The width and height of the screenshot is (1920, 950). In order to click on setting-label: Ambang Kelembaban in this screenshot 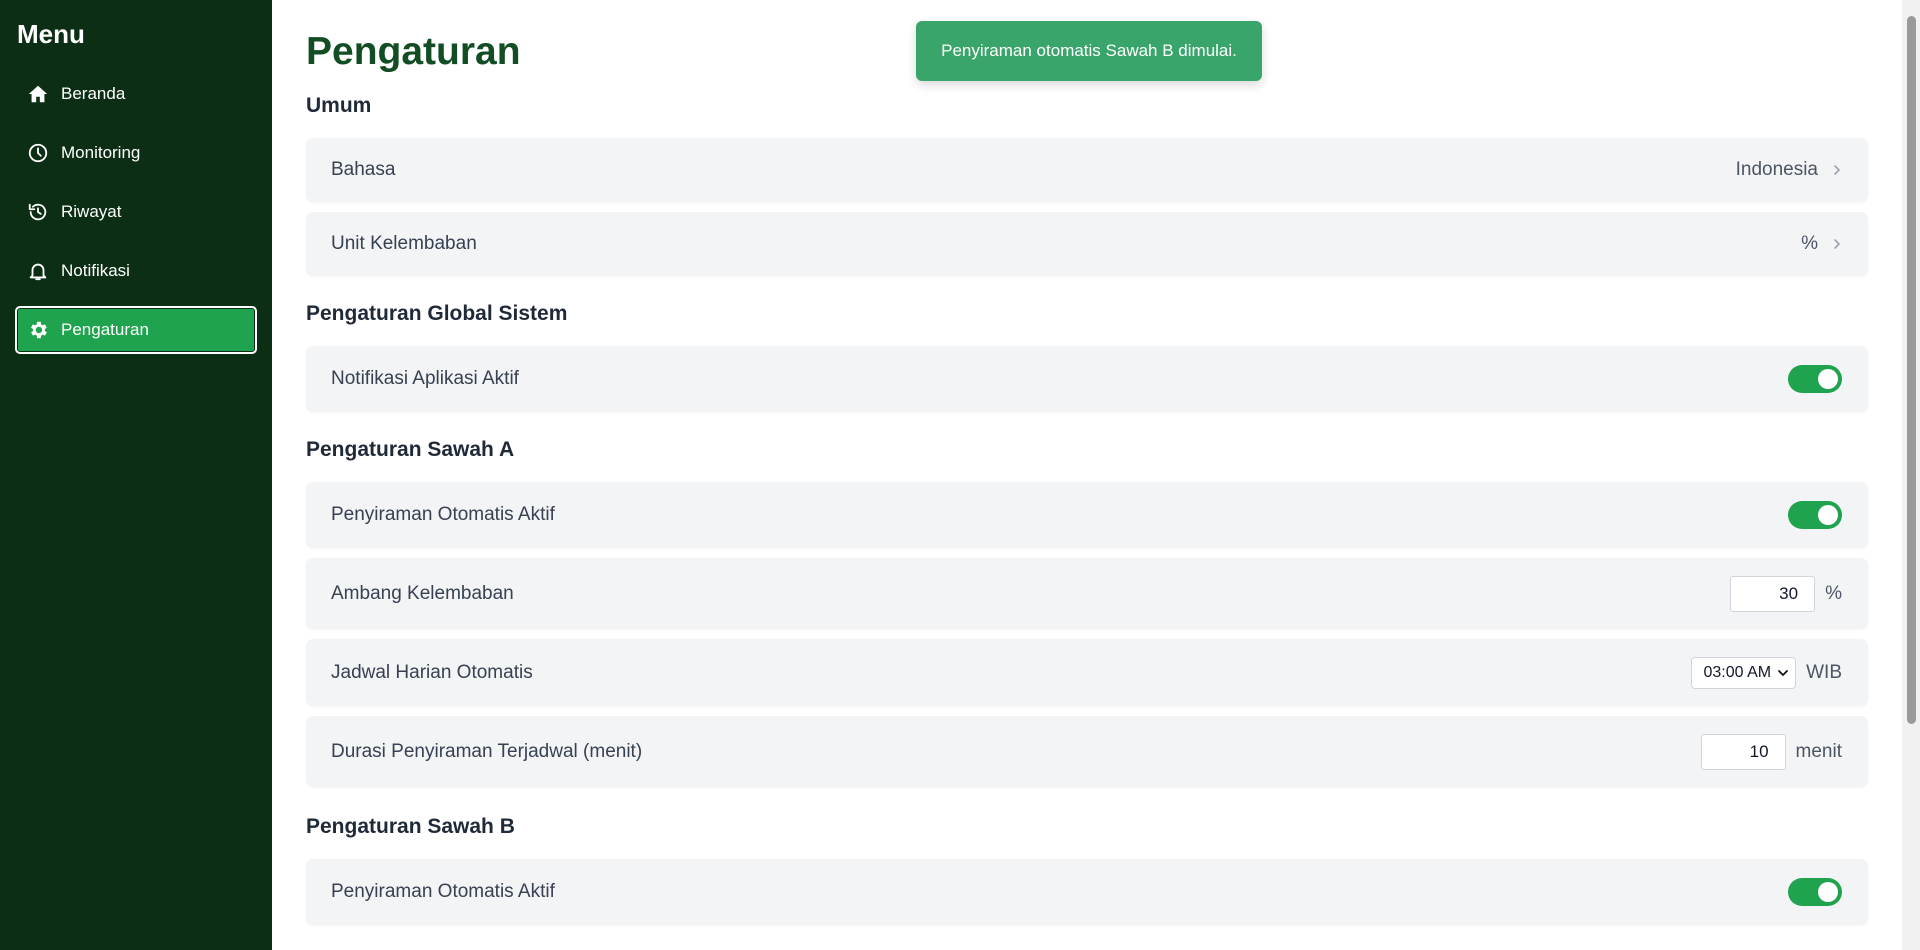, I will do `click(422, 593)`.